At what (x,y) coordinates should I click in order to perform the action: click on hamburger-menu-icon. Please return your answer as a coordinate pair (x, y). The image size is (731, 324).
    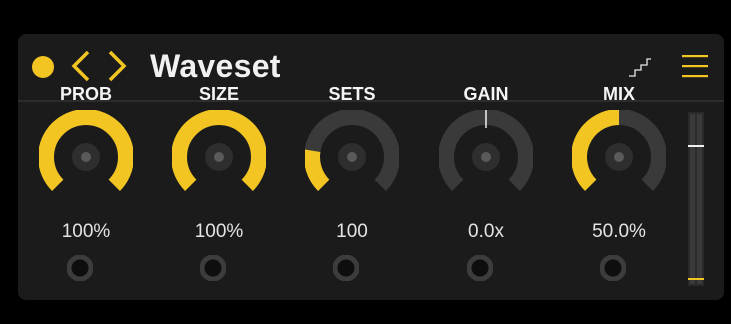
    Looking at the image, I should click on (695, 68).